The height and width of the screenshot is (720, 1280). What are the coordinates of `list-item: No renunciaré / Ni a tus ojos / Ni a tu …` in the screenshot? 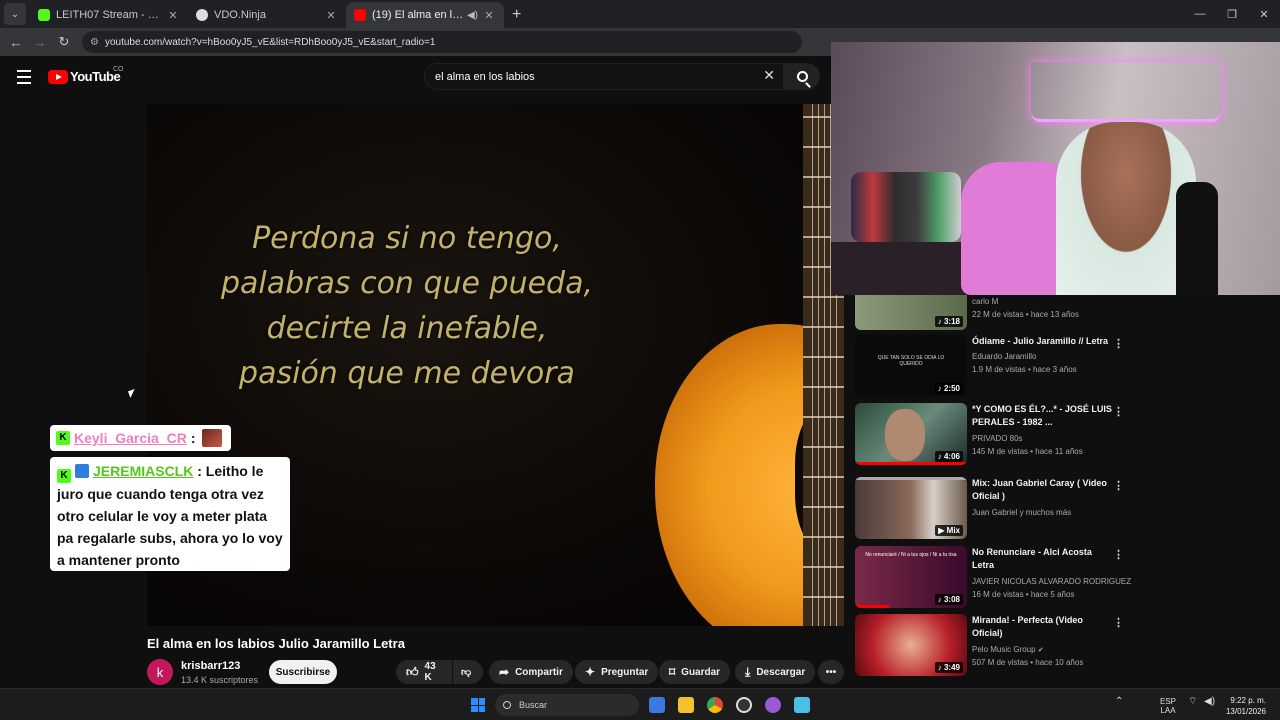 It's located at (1000, 577).